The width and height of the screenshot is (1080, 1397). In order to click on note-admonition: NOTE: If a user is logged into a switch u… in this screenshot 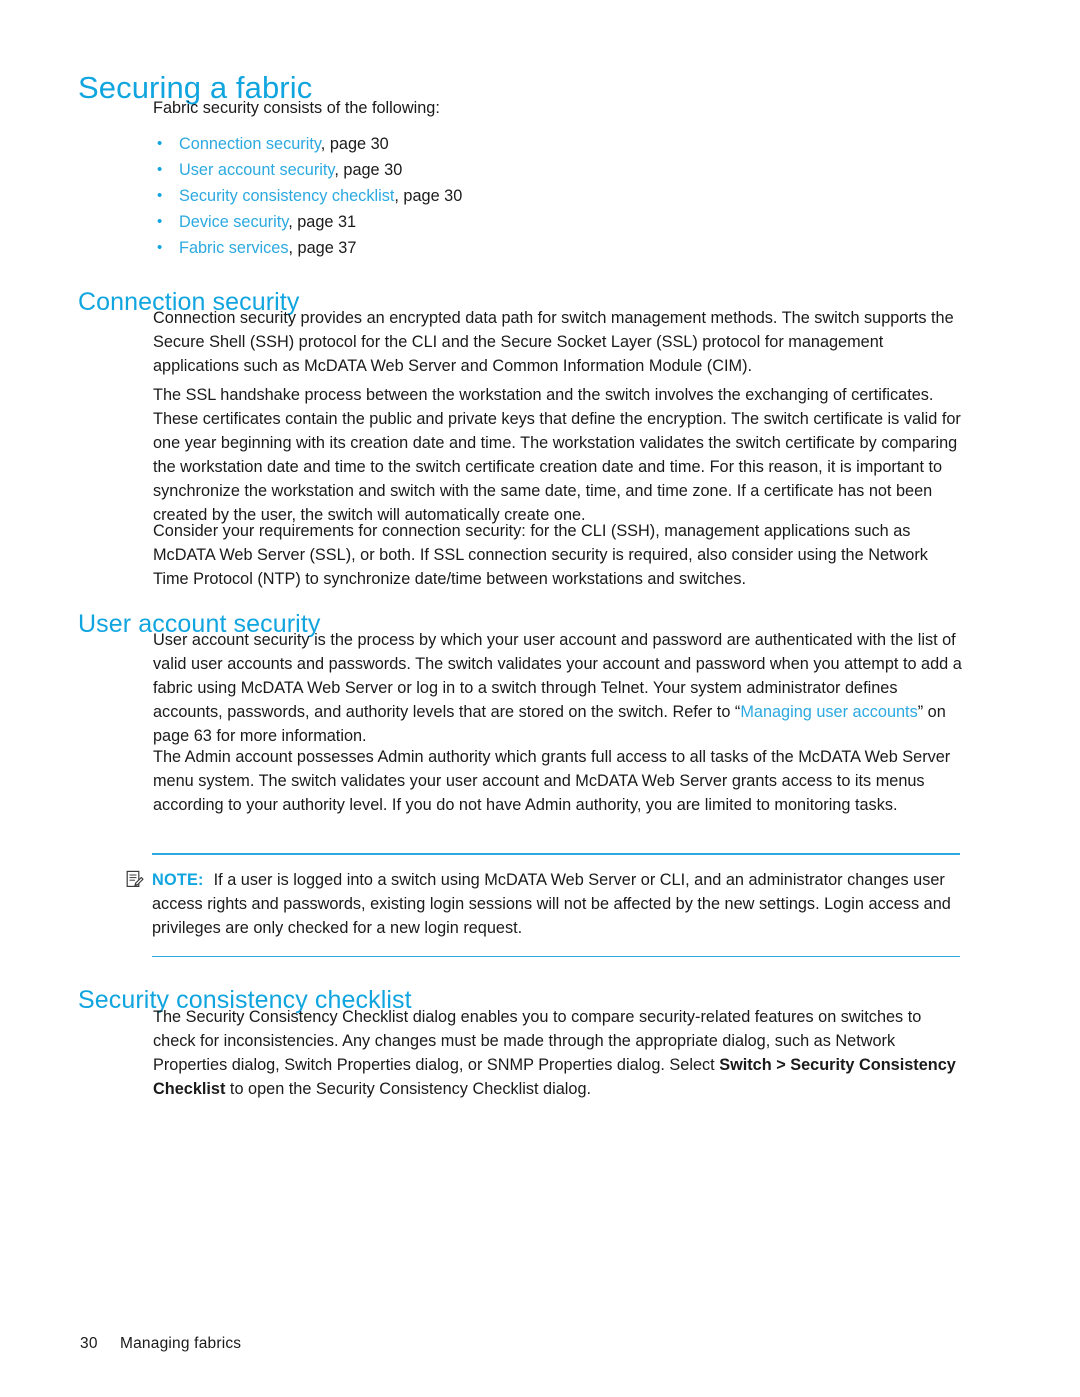, I will do `click(543, 905)`.